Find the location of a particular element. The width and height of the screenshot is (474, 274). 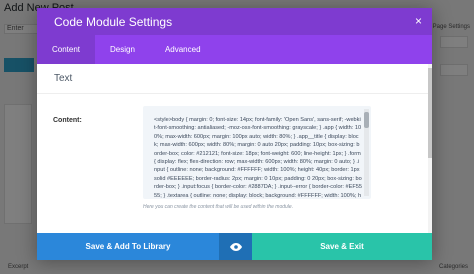

modal-scrollbar-thumb is located at coordinates (430, 113).